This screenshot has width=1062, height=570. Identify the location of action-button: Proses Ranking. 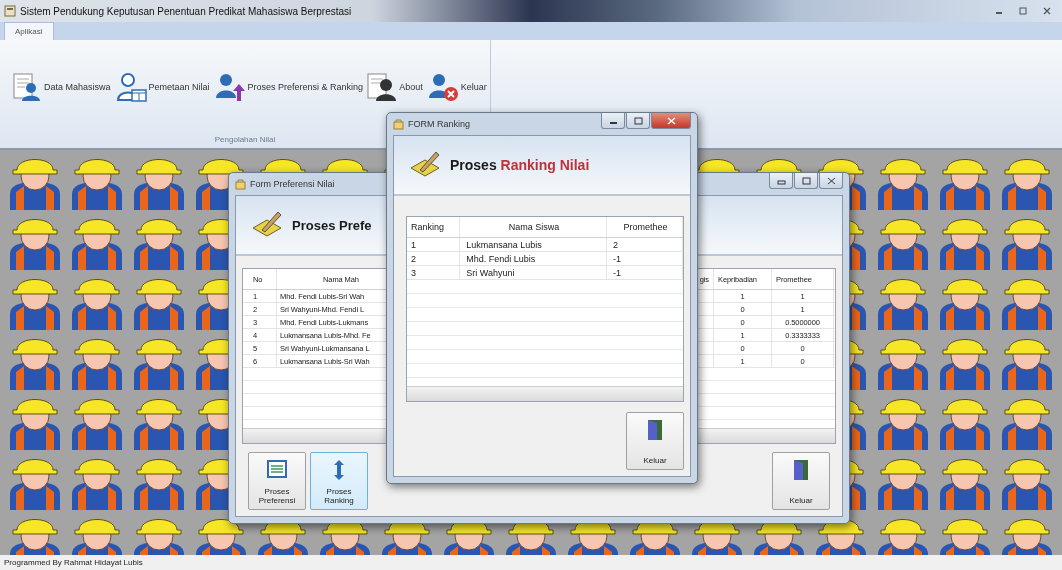
(339, 481).